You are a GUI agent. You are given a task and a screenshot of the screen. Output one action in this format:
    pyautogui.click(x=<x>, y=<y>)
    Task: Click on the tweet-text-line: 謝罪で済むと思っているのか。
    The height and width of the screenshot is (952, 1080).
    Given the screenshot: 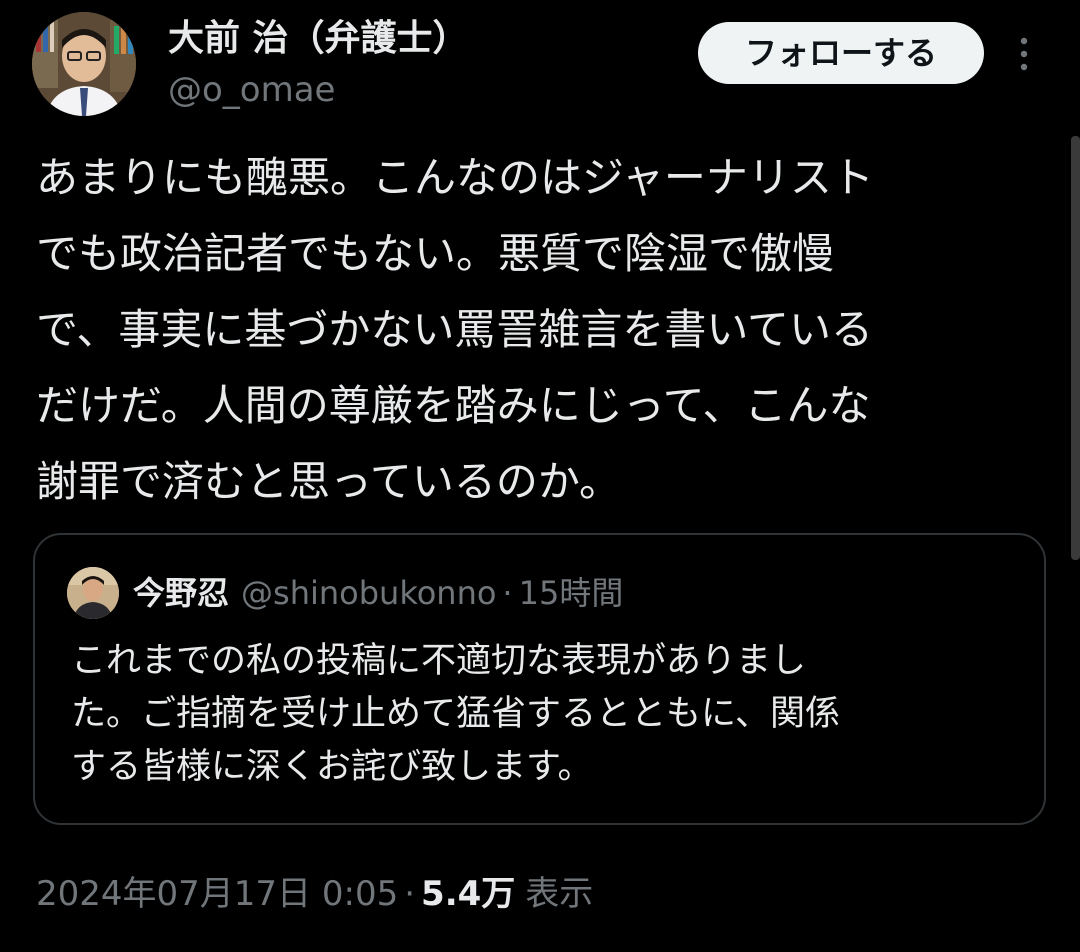 What is the action you would take?
    pyautogui.click(x=329, y=481)
    